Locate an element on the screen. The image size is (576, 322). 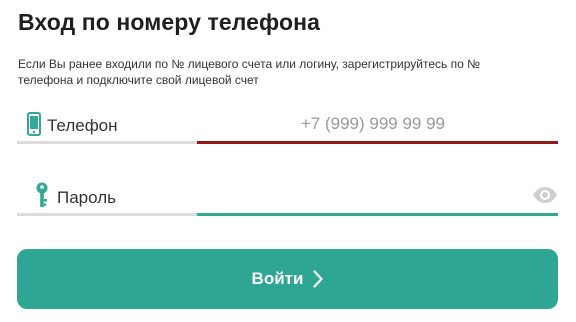
password-input is located at coordinates (362, 198).